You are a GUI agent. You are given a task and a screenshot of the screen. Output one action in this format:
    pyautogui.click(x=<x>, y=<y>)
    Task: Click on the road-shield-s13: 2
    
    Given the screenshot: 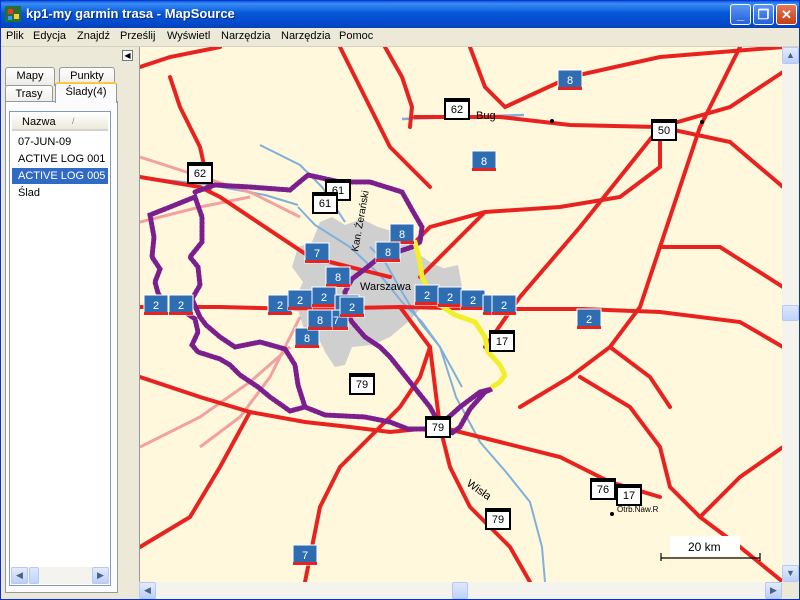 What is the action you would take?
    pyautogui.click(x=181, y=305)
    